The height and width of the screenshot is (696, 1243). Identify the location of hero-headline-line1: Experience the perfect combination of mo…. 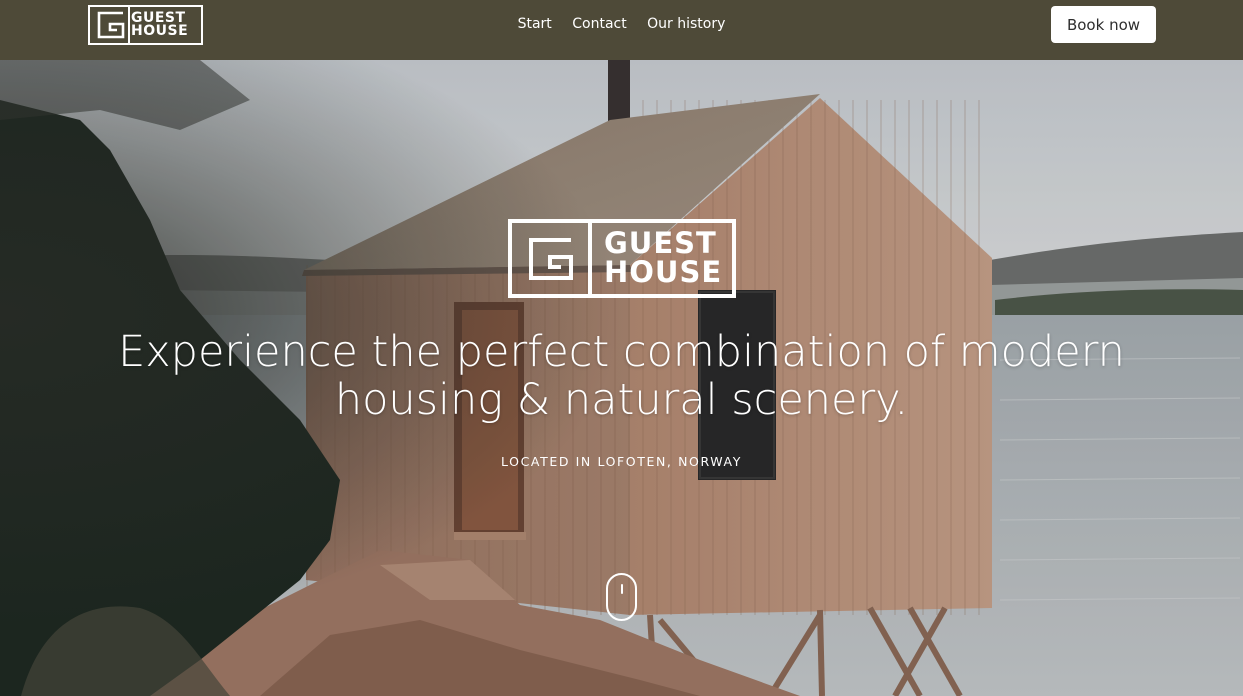
(621, 352).